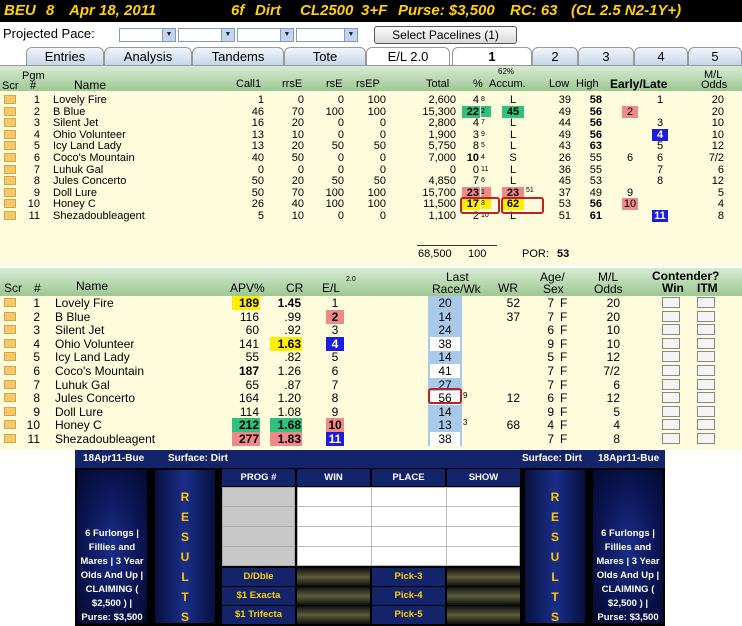  What do you see at coordinates (206, 35) in the screenshot?
I see `pace-select-2: ▼` at bounding box center [206, 35].